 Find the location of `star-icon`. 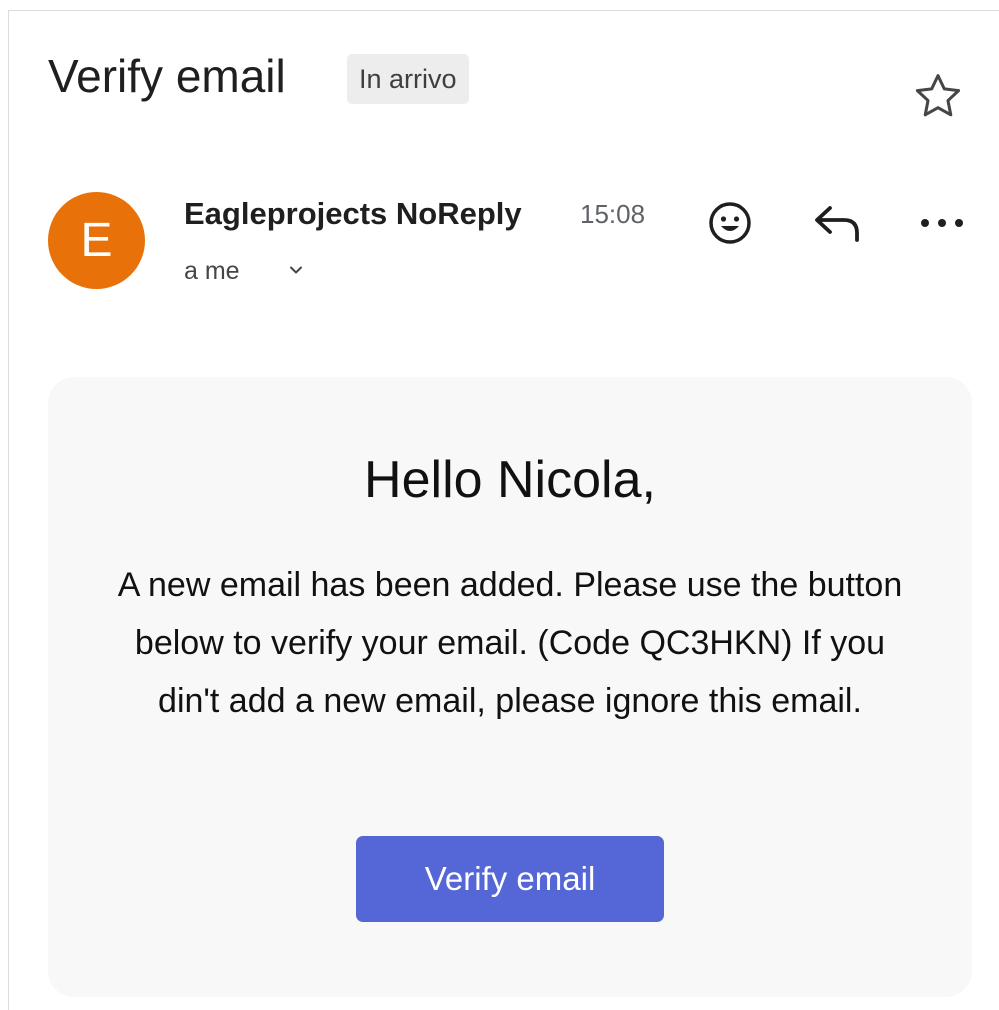

star-icon is located at coordinates (938, 96).